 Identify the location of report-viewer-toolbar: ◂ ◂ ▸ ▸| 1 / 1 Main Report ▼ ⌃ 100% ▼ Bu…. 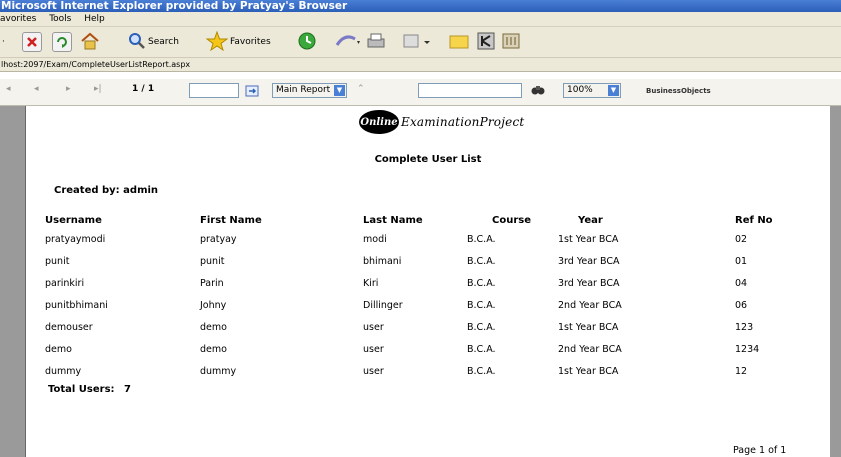
(420, 92).